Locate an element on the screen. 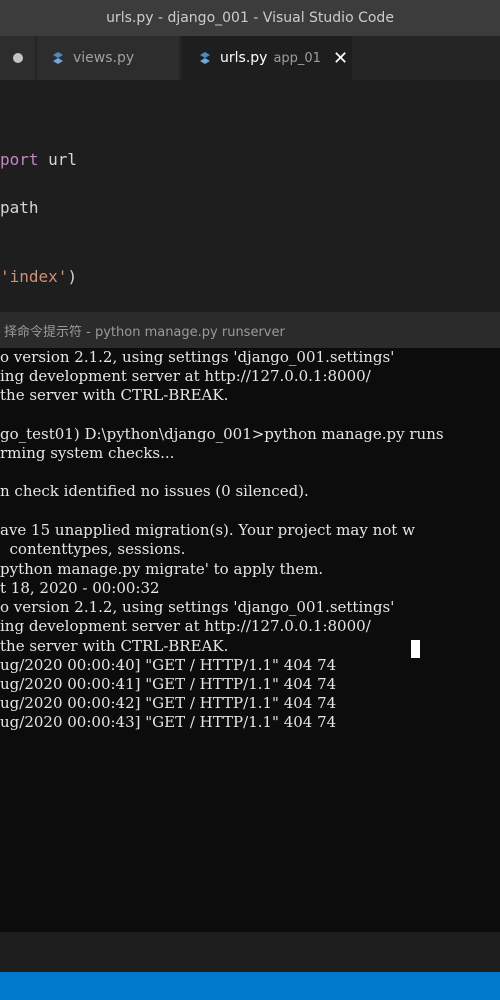  tab-views-py: views.py is located at coordinates (108, 58).